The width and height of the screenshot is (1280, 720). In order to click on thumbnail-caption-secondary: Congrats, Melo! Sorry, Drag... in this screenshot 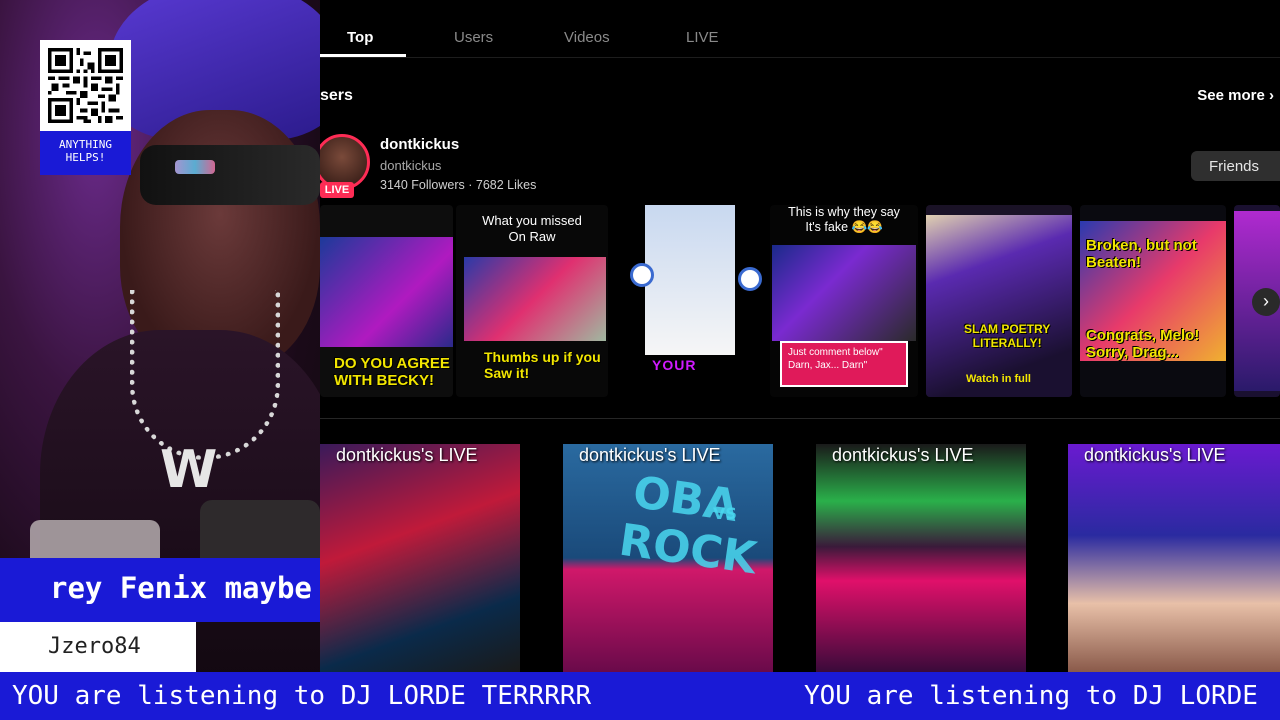, I will do `click(1143, 344)`.